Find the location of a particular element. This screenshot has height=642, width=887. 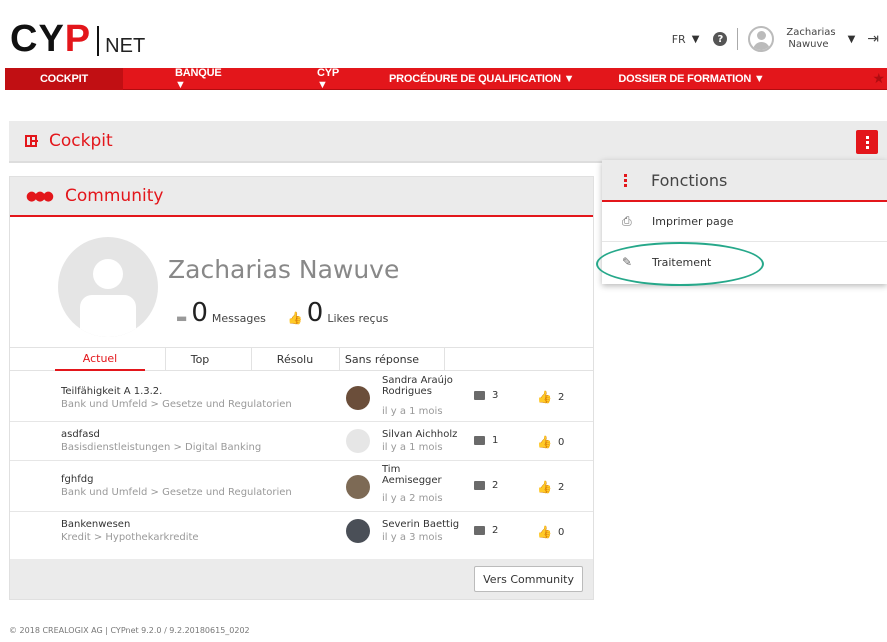

menu-item-imprimer: ⎙ Imprimer page is located at coordinates (744, 222).